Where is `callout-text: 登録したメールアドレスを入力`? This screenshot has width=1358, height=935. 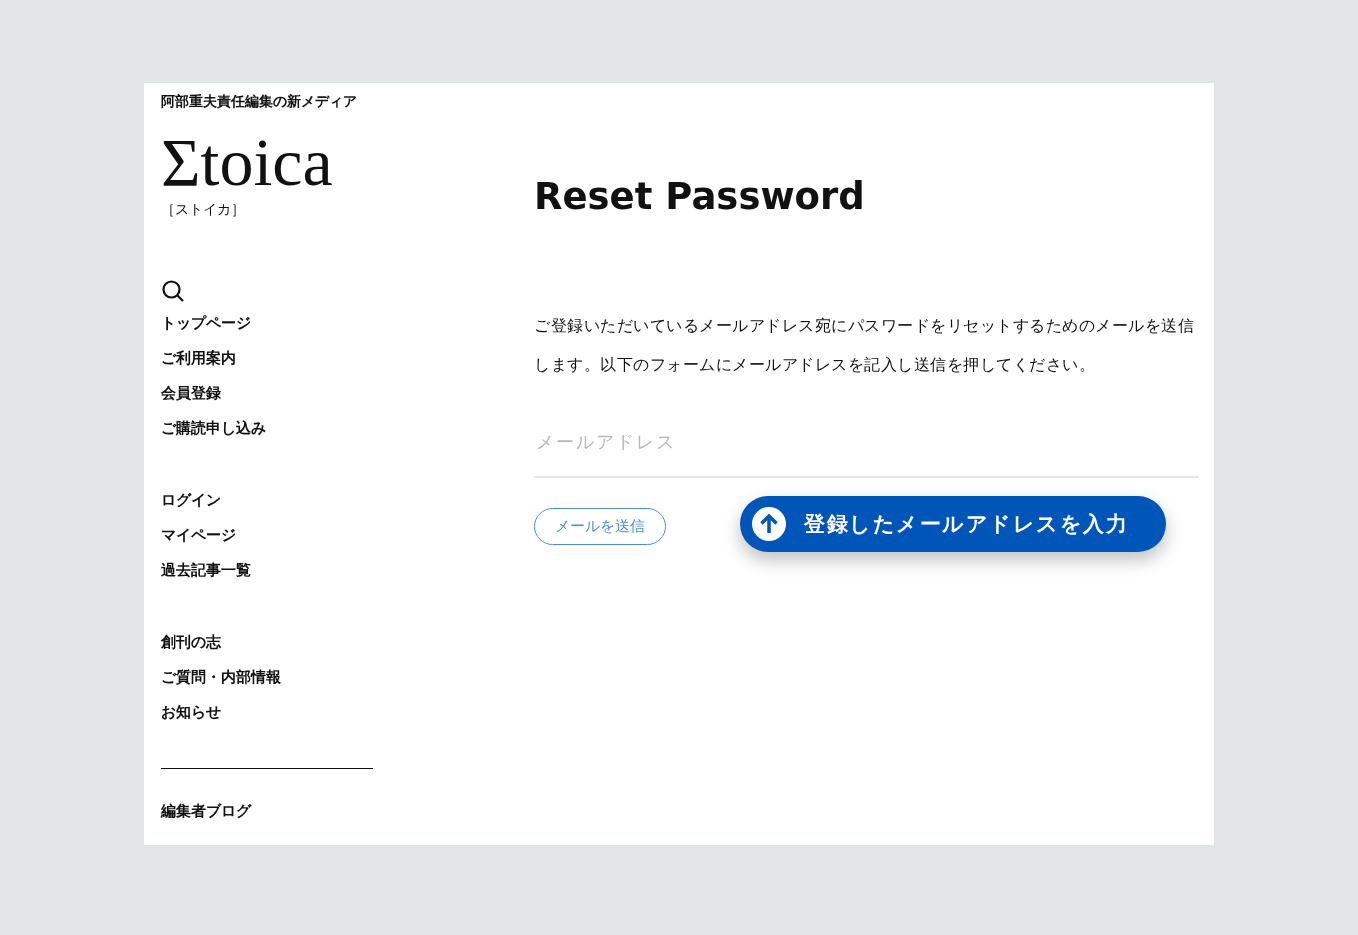 callout-text: 登録したメールアドレスを入力 is located at coordinates (966, 524).